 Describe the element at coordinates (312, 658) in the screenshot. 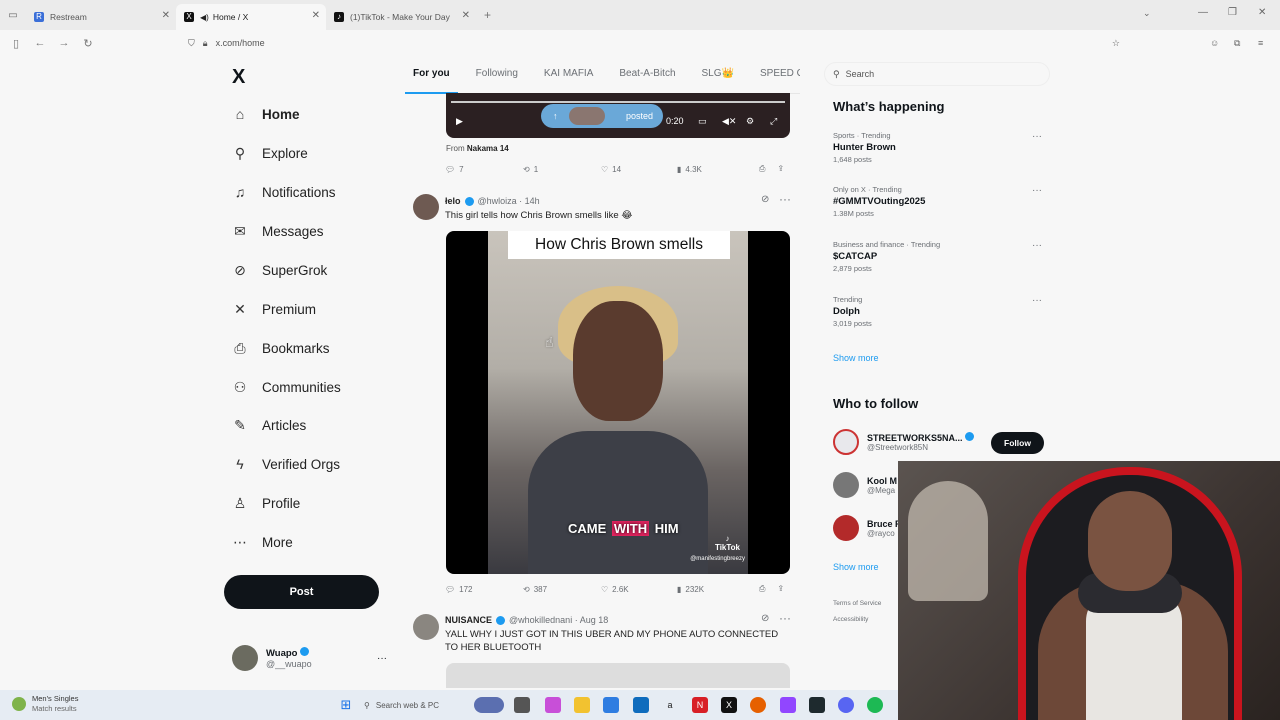

I see `account-switcher: Wuapo @__wuapo ···` at that location.